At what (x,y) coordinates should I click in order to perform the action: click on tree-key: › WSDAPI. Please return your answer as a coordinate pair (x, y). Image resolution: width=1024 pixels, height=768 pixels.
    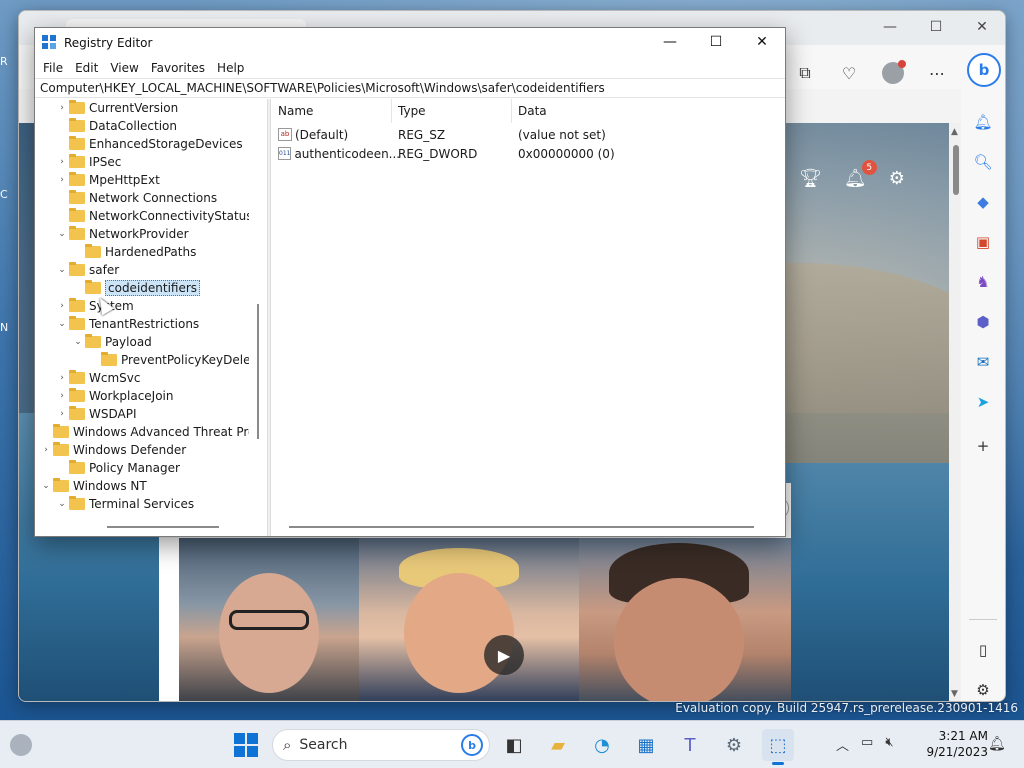
    Looking at the image, I should click on (96, 414).